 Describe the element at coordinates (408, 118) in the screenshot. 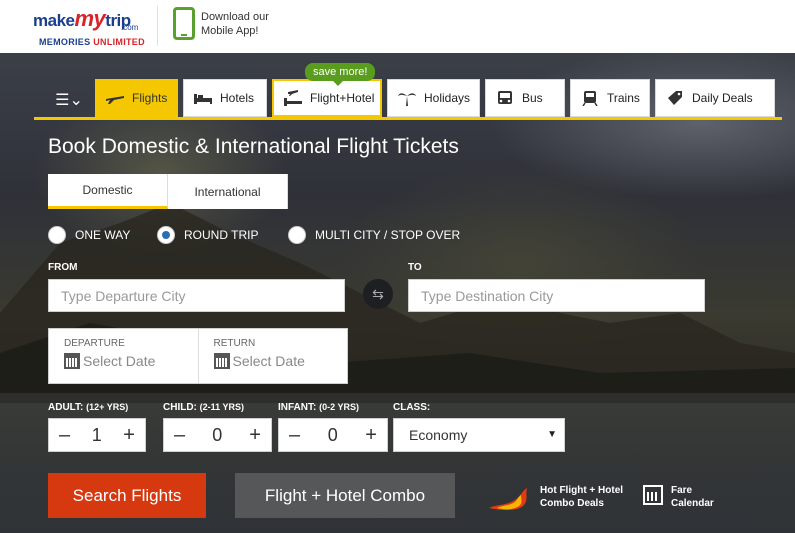

I see `panel-accent-line` at that location.